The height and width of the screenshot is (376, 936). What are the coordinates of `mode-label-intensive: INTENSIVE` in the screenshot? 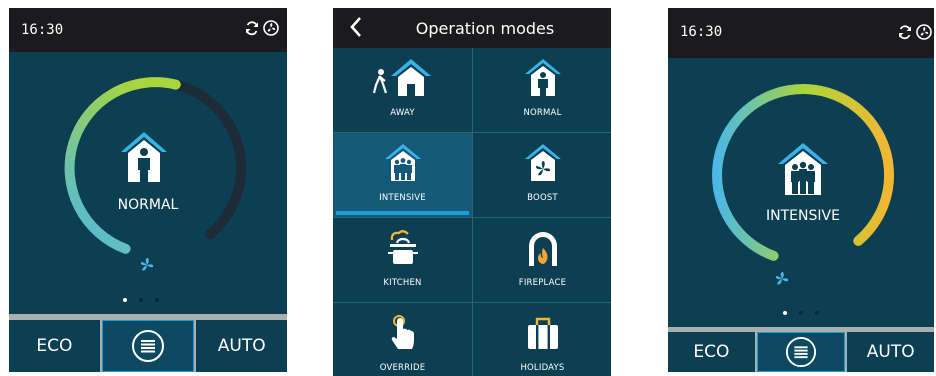 It's located at (402, 198).